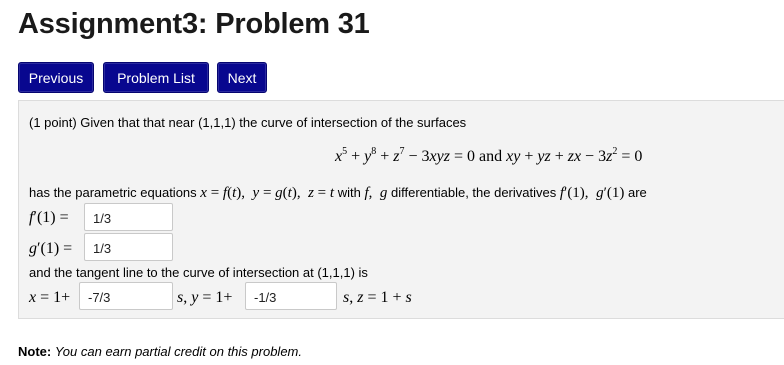 The width and height of the screenshot is (784, 365). Describe the element at coordinates (242, 77) in the screenshot. I see `next-button: Next` at that location.